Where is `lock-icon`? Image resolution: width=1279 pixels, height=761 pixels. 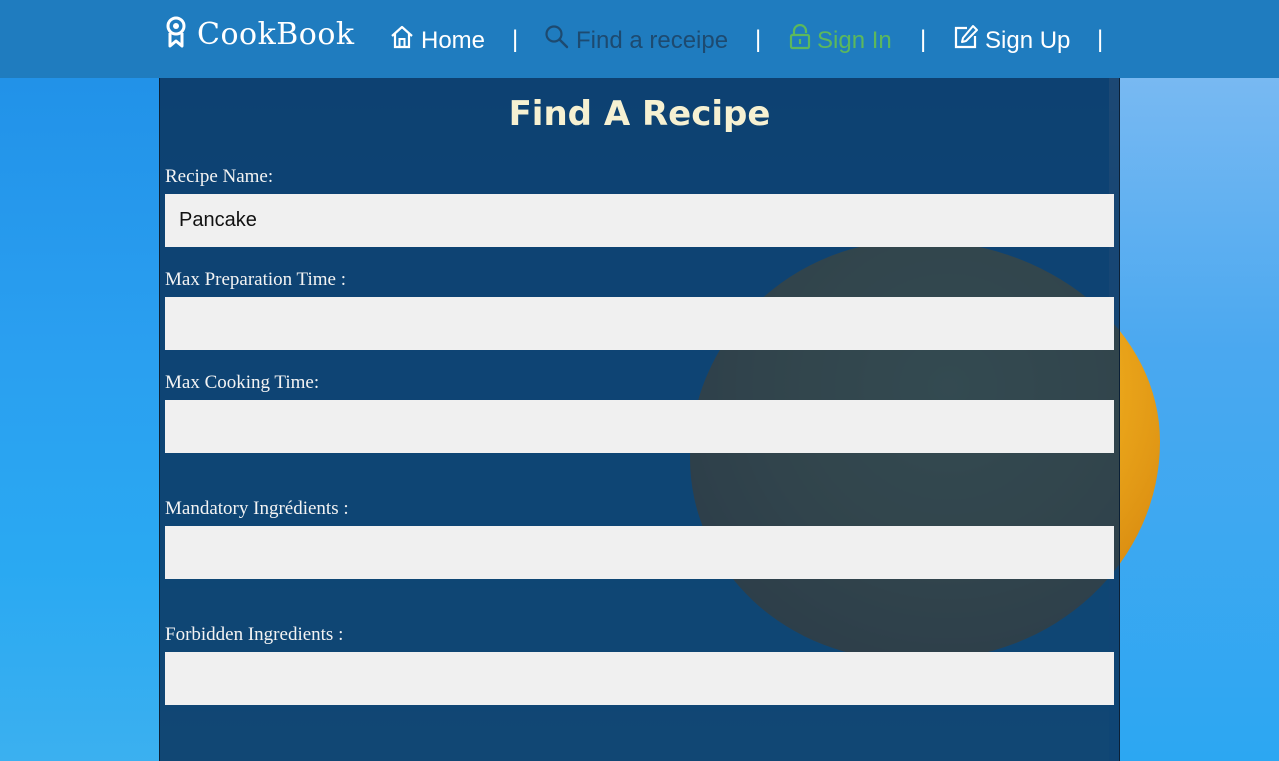 lock-icon is located at coordinates (800, 40).